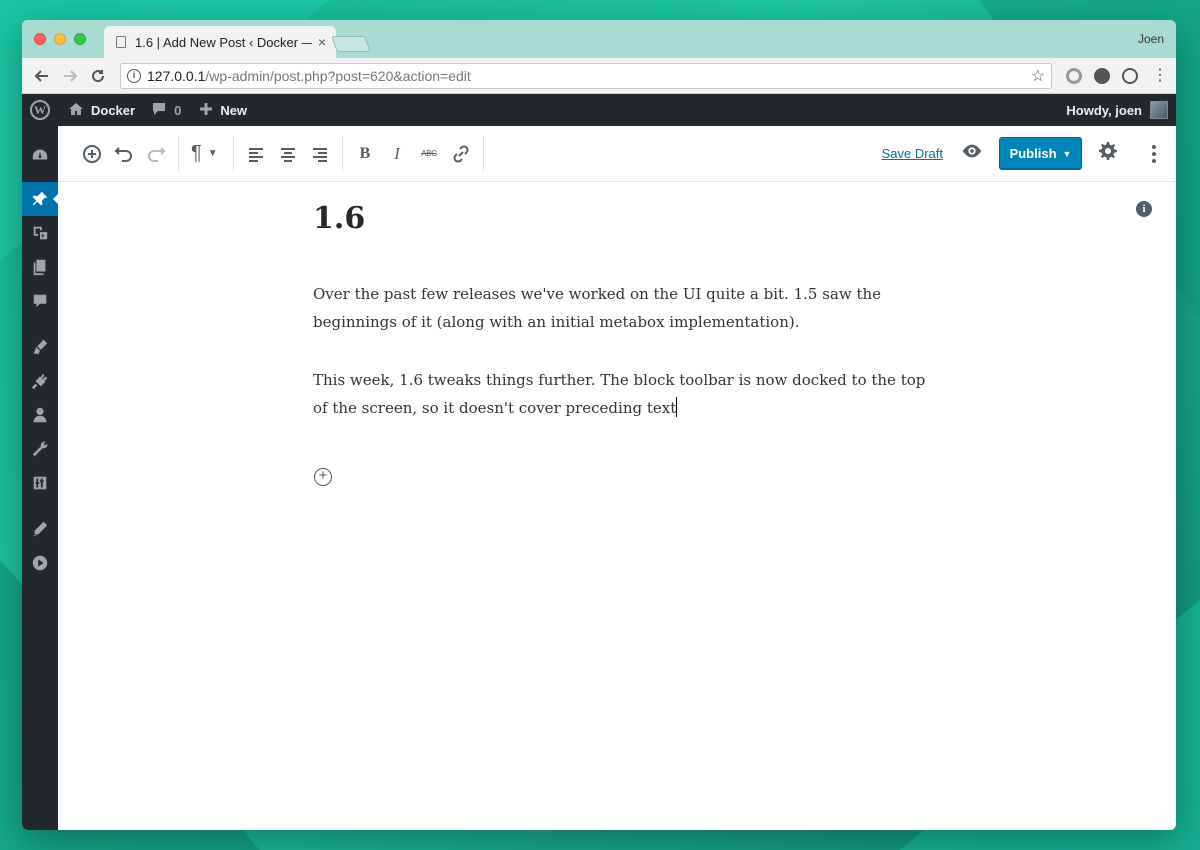 The height and width of the screenshot is (850, 1200). Describe the element at coordinates (159, 110) in the screenshot. I see `comment-bubble-icon` at that location.